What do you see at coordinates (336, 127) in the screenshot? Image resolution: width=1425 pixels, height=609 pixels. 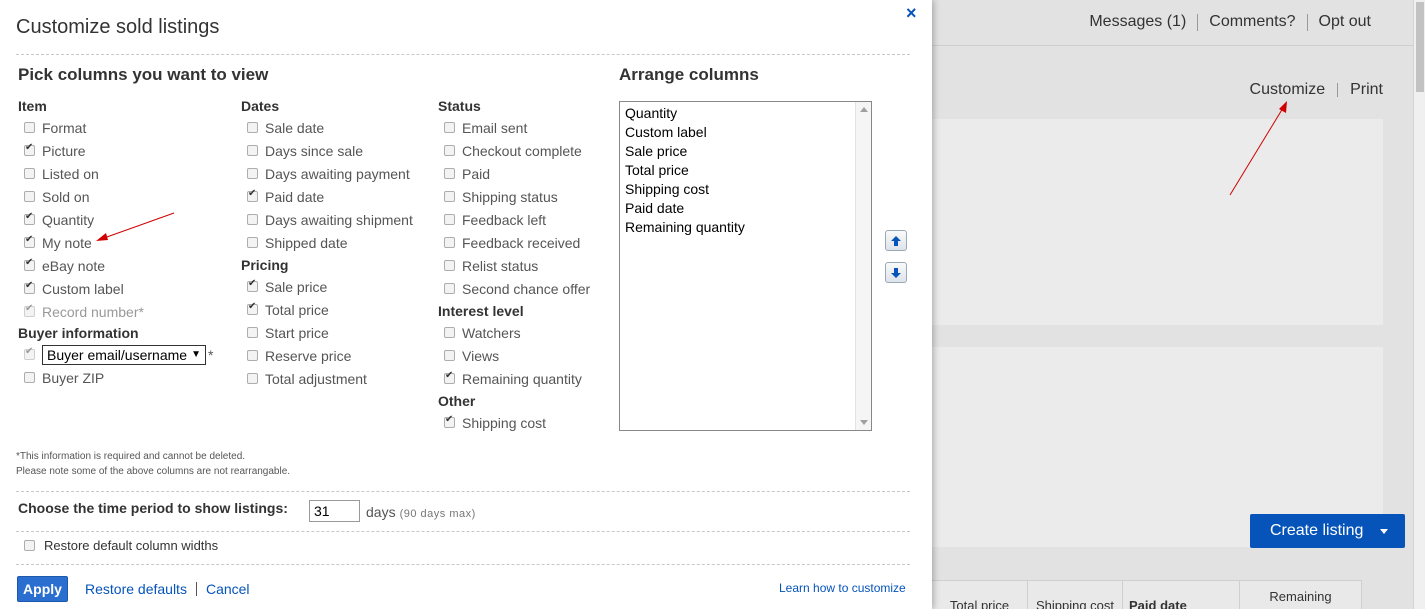 I see `checkbox-option: Sale date` at bounding box center [336, 127].